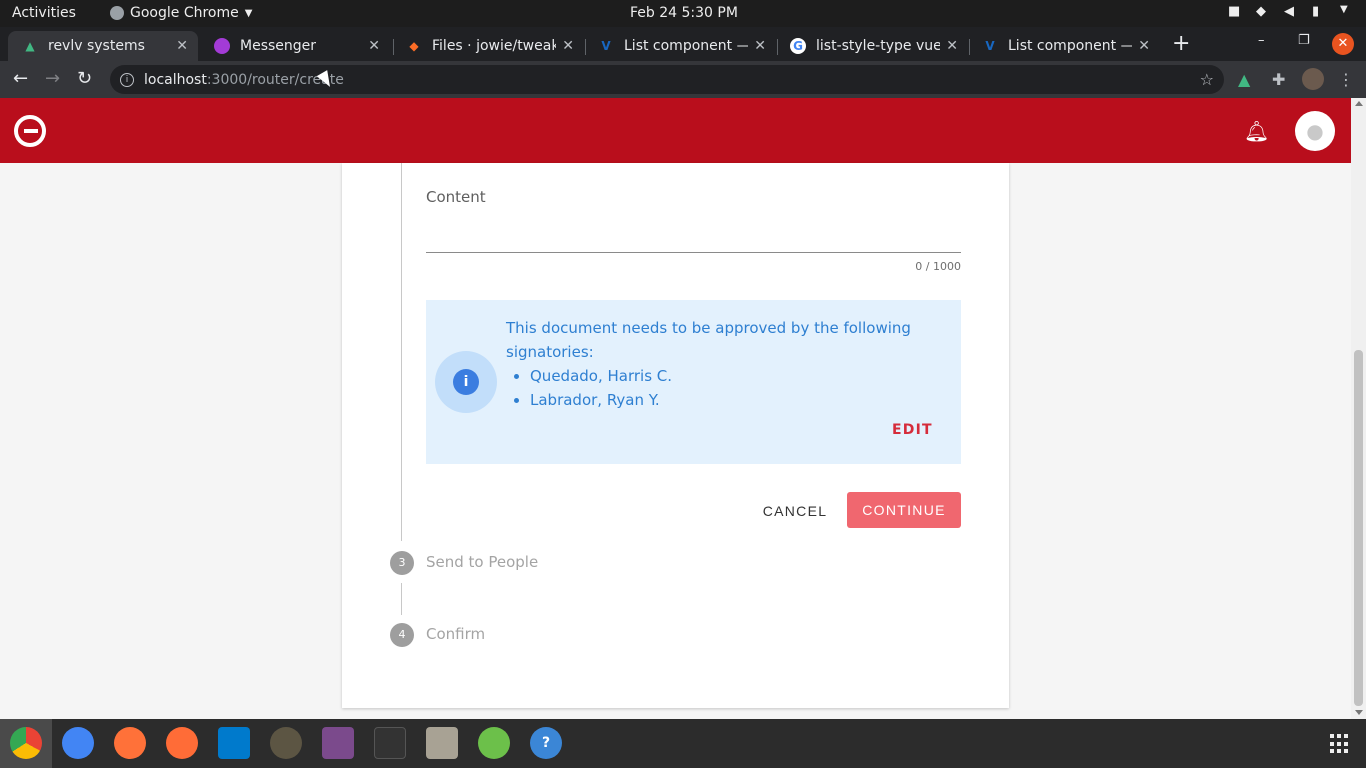 This screenshot has width=1366, height=768. I want to click on gimp-icon, so click(286, 743).